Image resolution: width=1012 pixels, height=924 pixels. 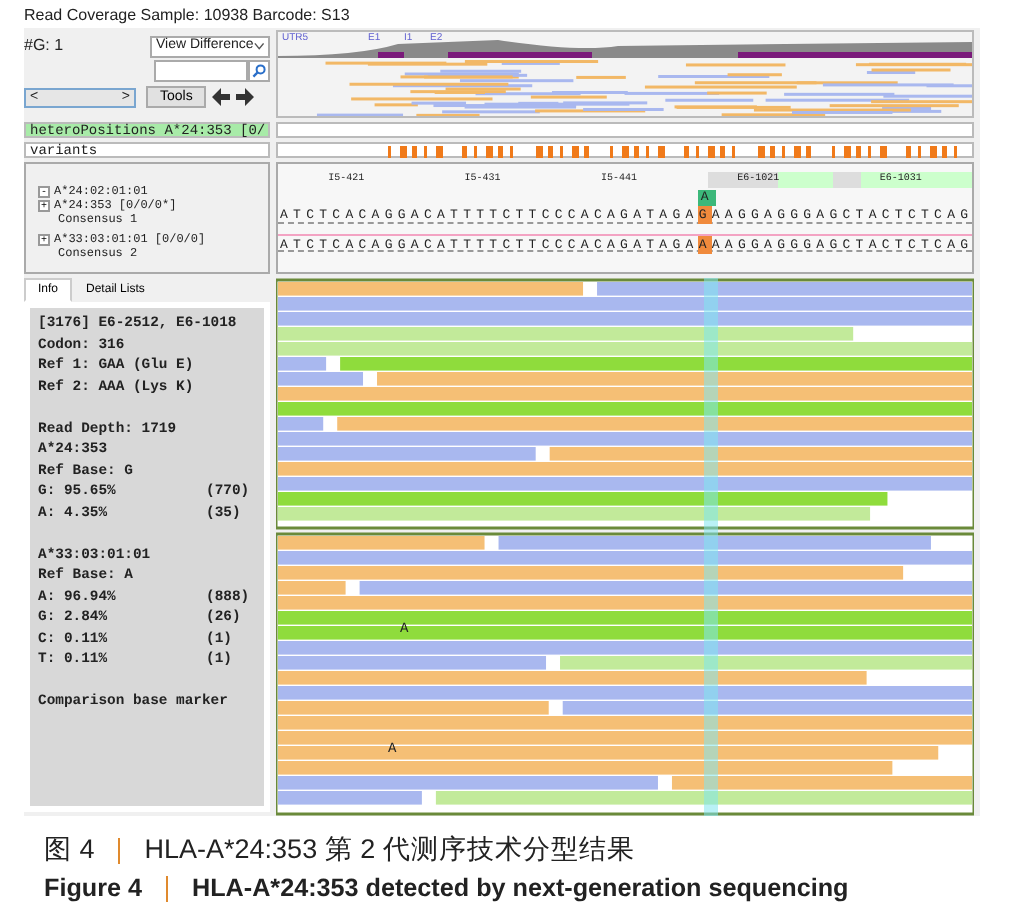 I want to click on back-arrow-icon, so click(x=221, y=97).